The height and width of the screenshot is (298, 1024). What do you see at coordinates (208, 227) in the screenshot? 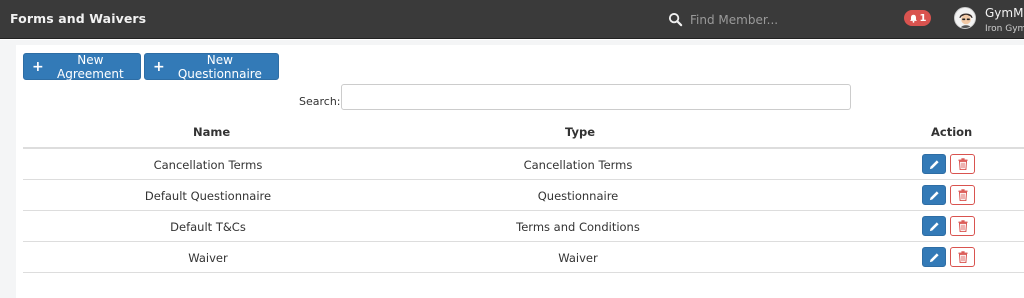
I see `row-name: Default T&Cs` at bounding box center [208, 227].